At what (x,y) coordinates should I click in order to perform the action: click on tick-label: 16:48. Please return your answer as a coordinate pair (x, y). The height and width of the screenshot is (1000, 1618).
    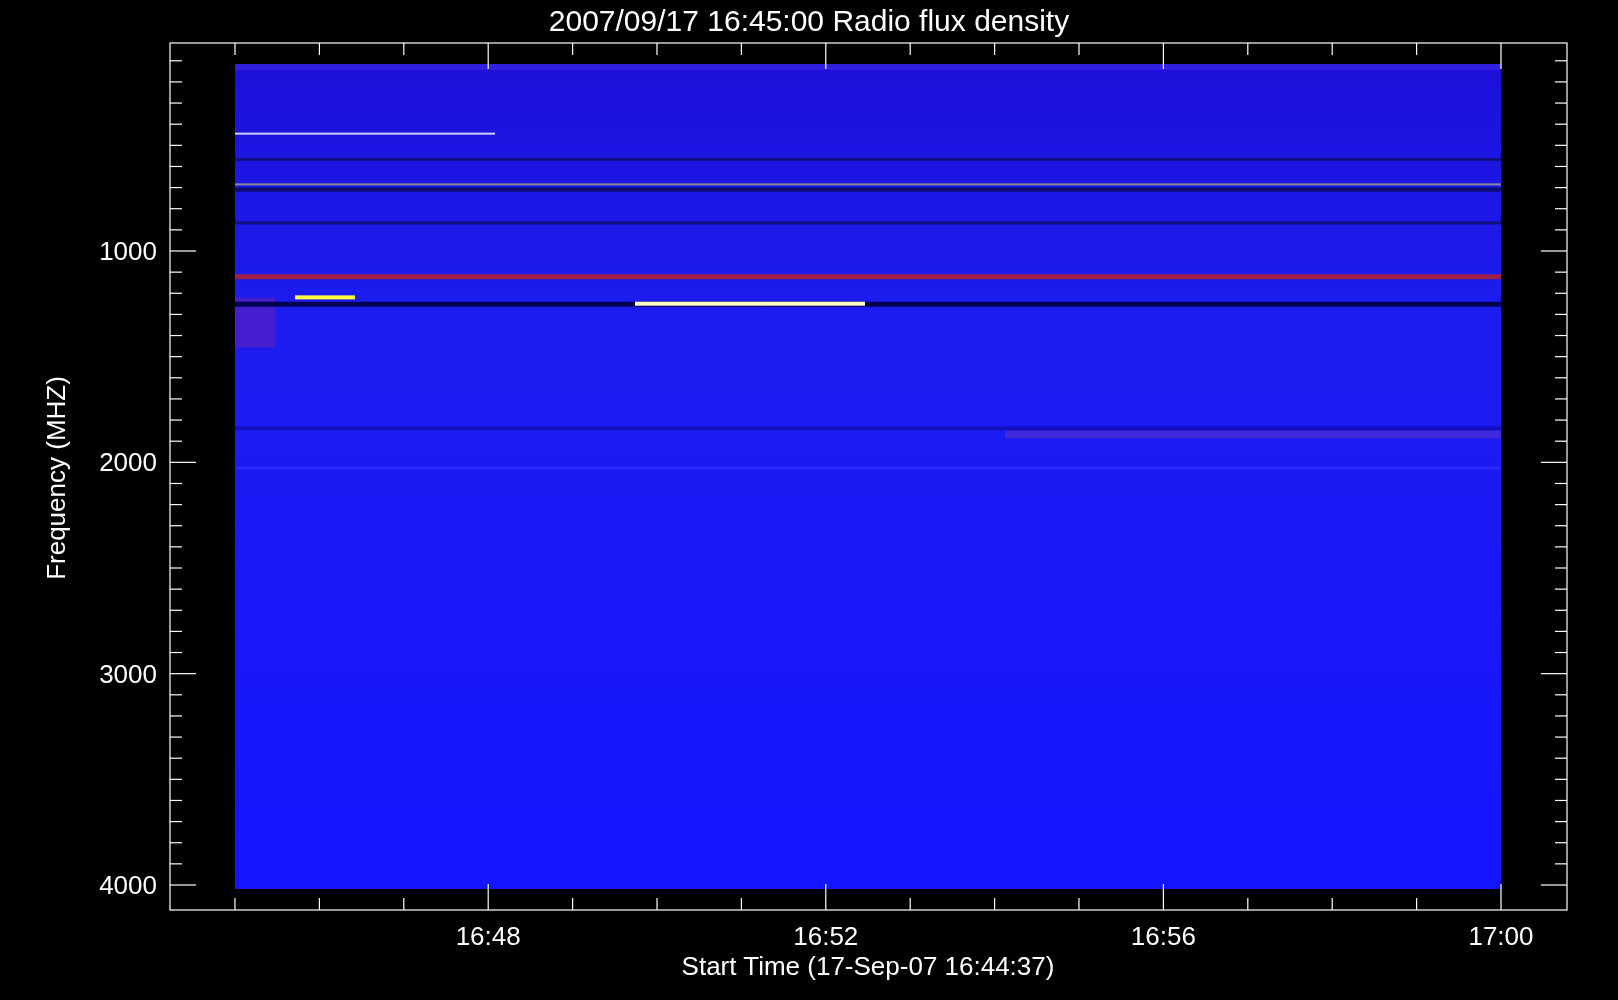
    Looking at the image, I should click on (488, 936).